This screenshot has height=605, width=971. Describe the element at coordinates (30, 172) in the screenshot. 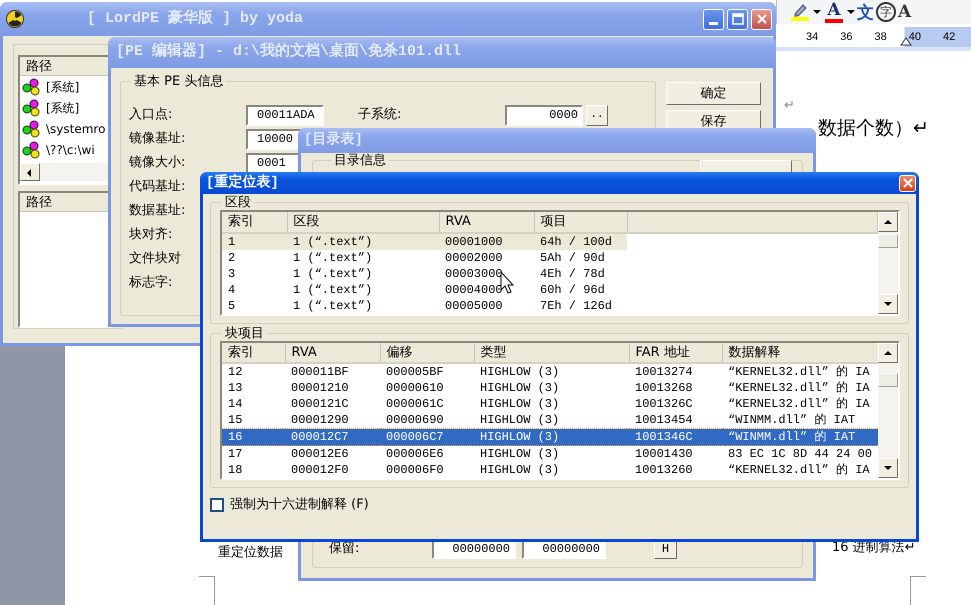

I see `scroll-left-button` at that location.